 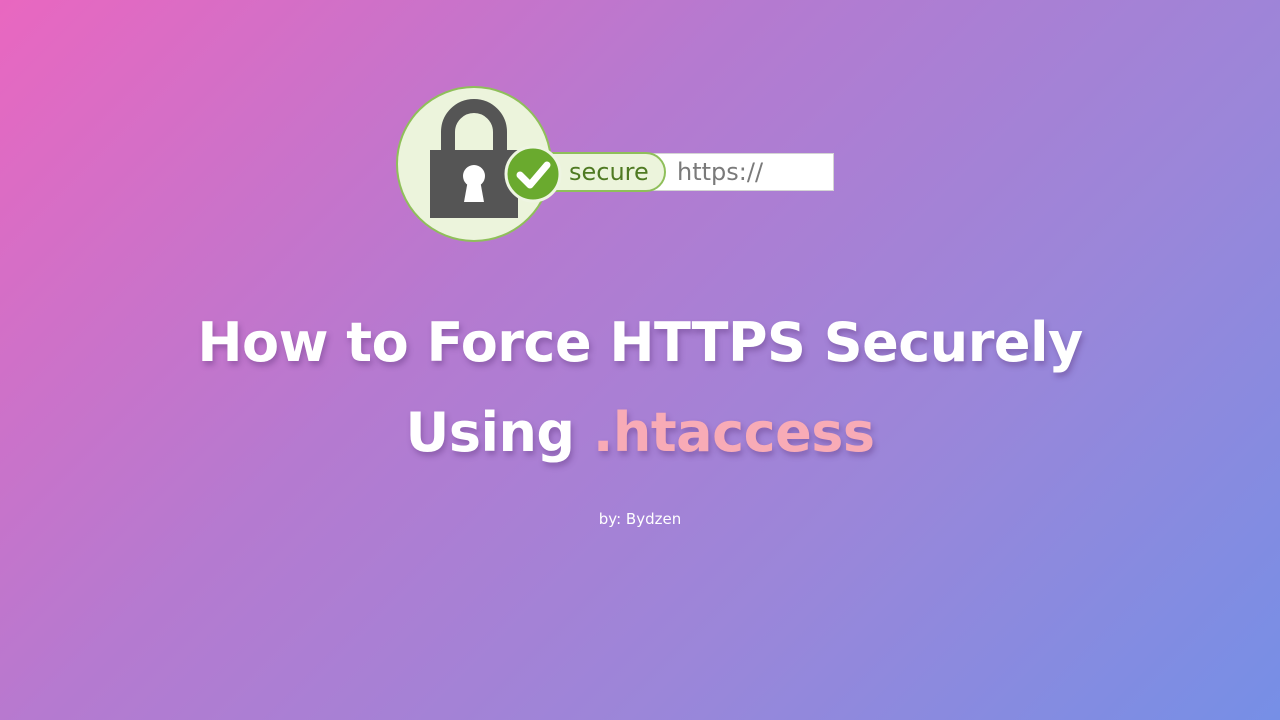 What do you see at coordinates (533, 174) in the screenshot?
I see `checkmark-icon` at bounding box center [533, 174].